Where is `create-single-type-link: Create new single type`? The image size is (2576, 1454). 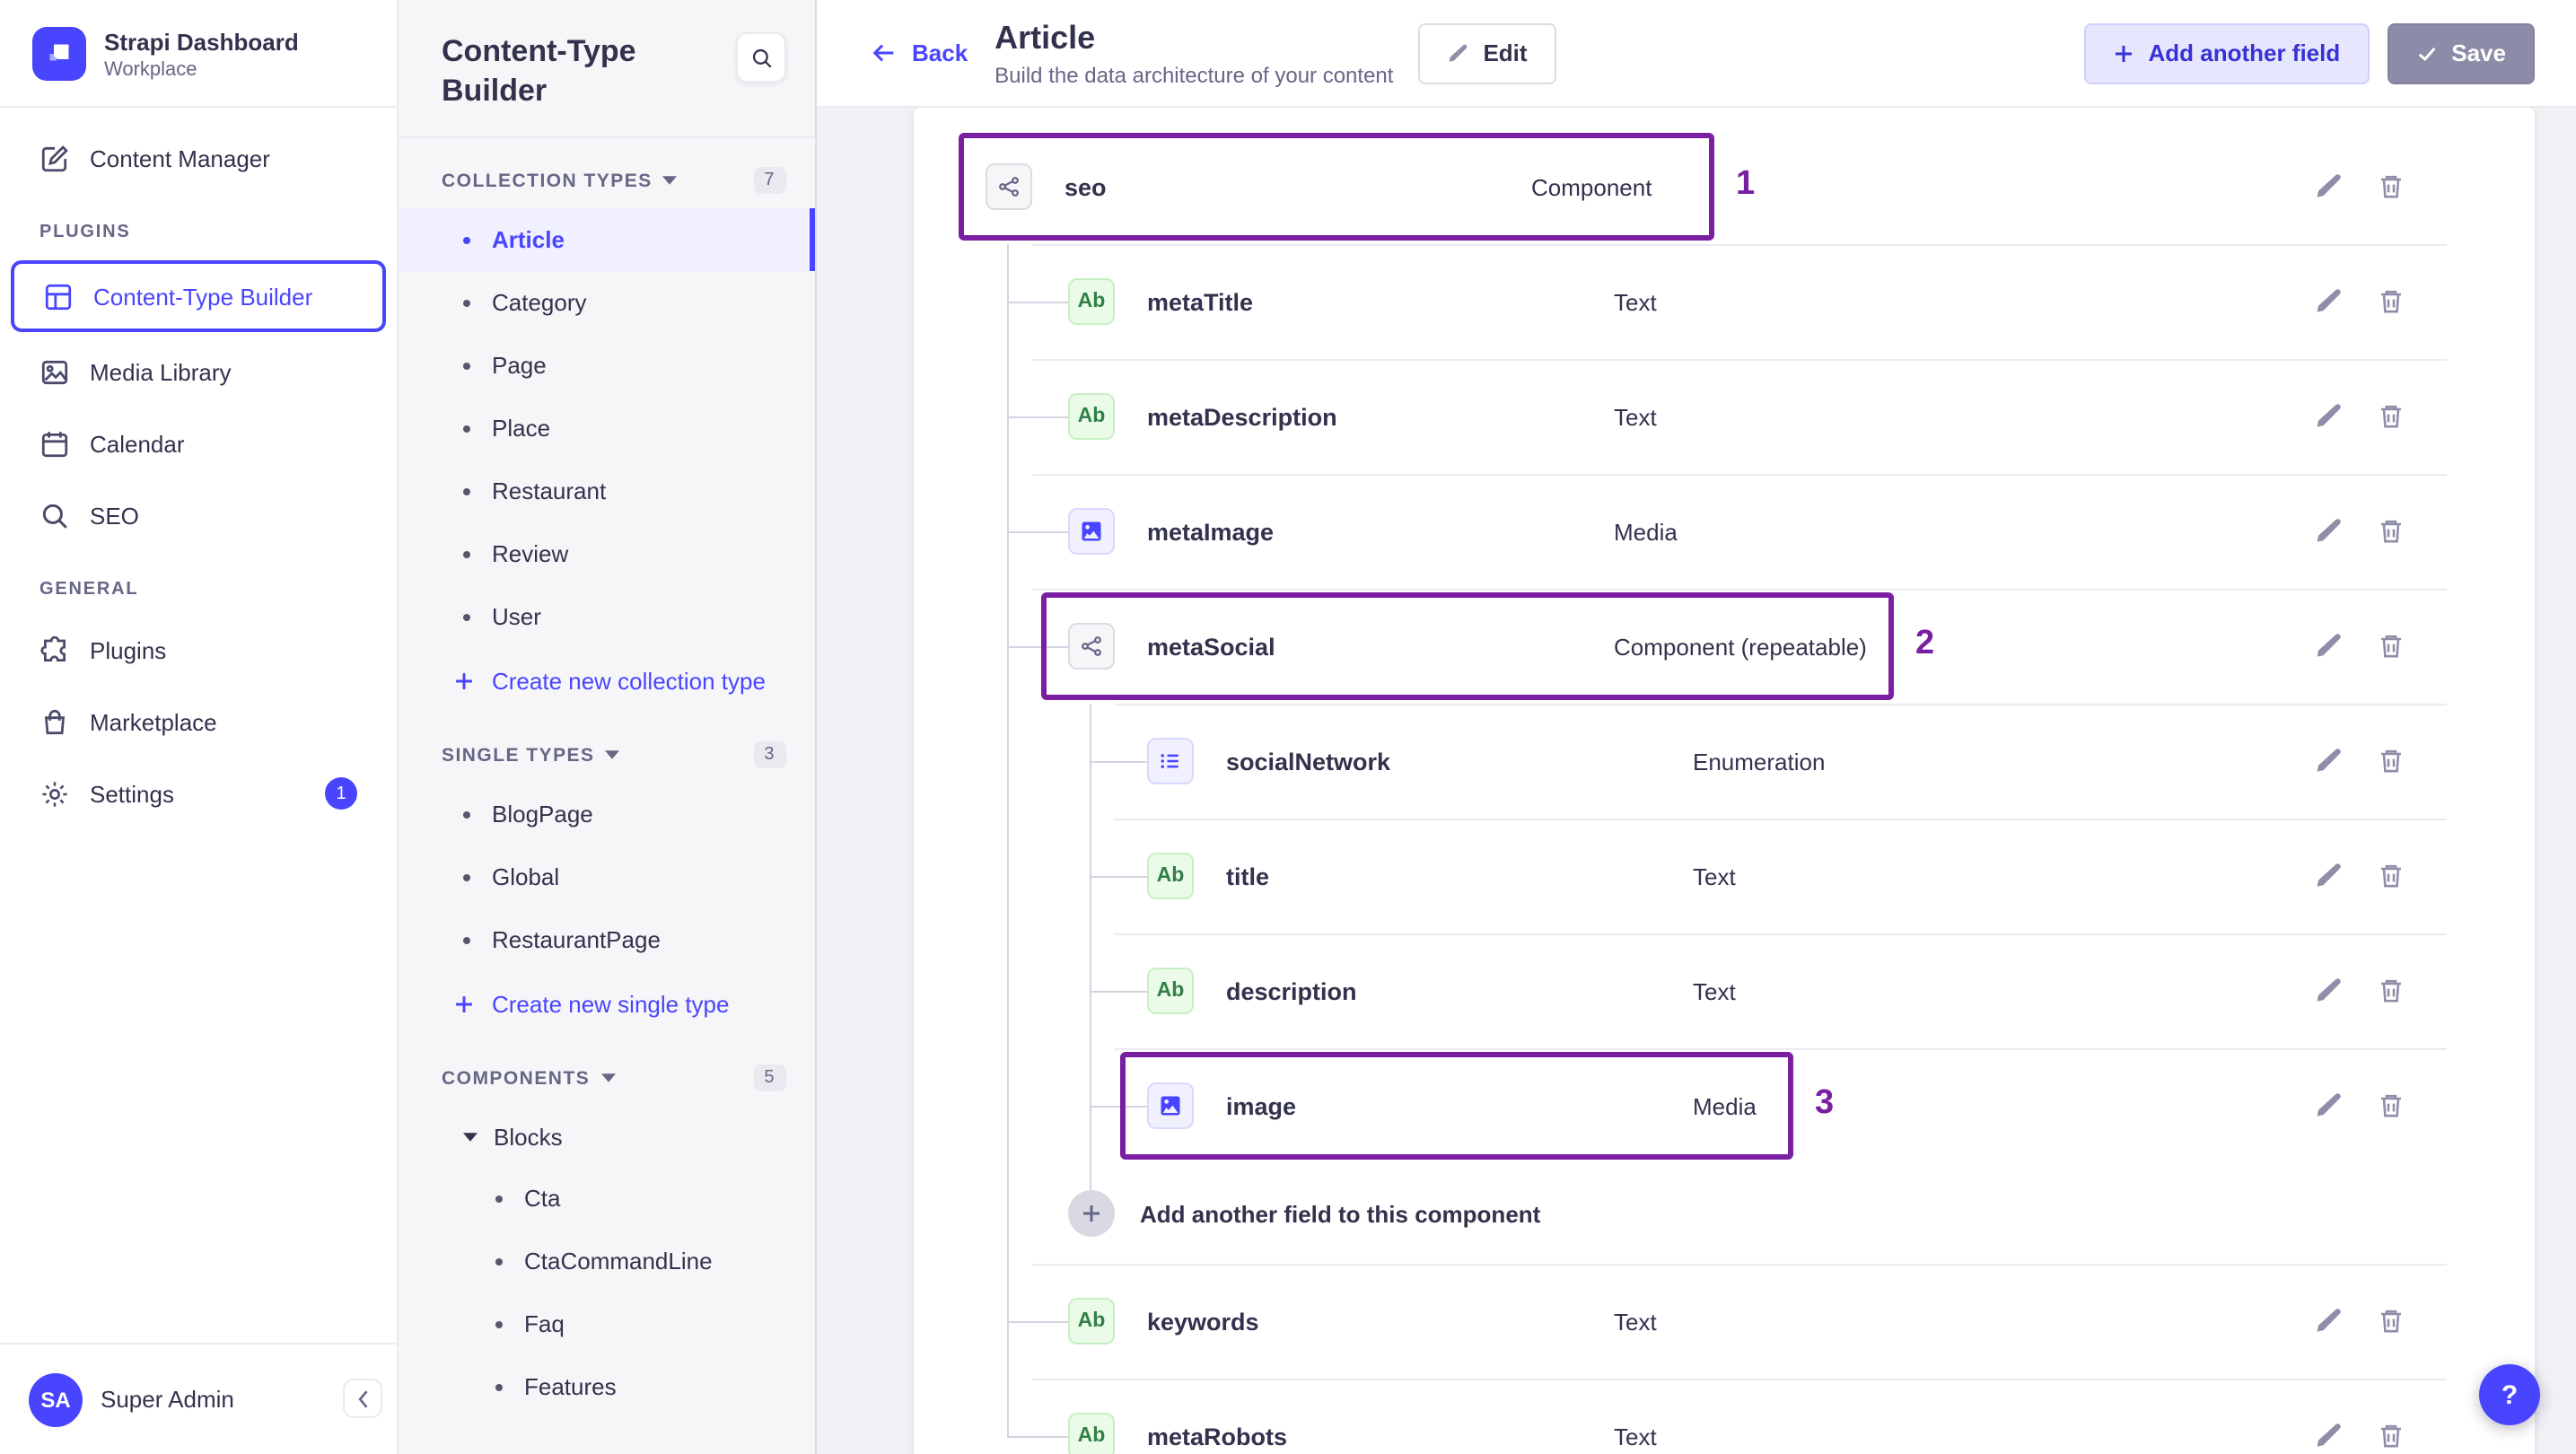
create-single-type-link: Create new single type is located at coordinates (607, 1003).